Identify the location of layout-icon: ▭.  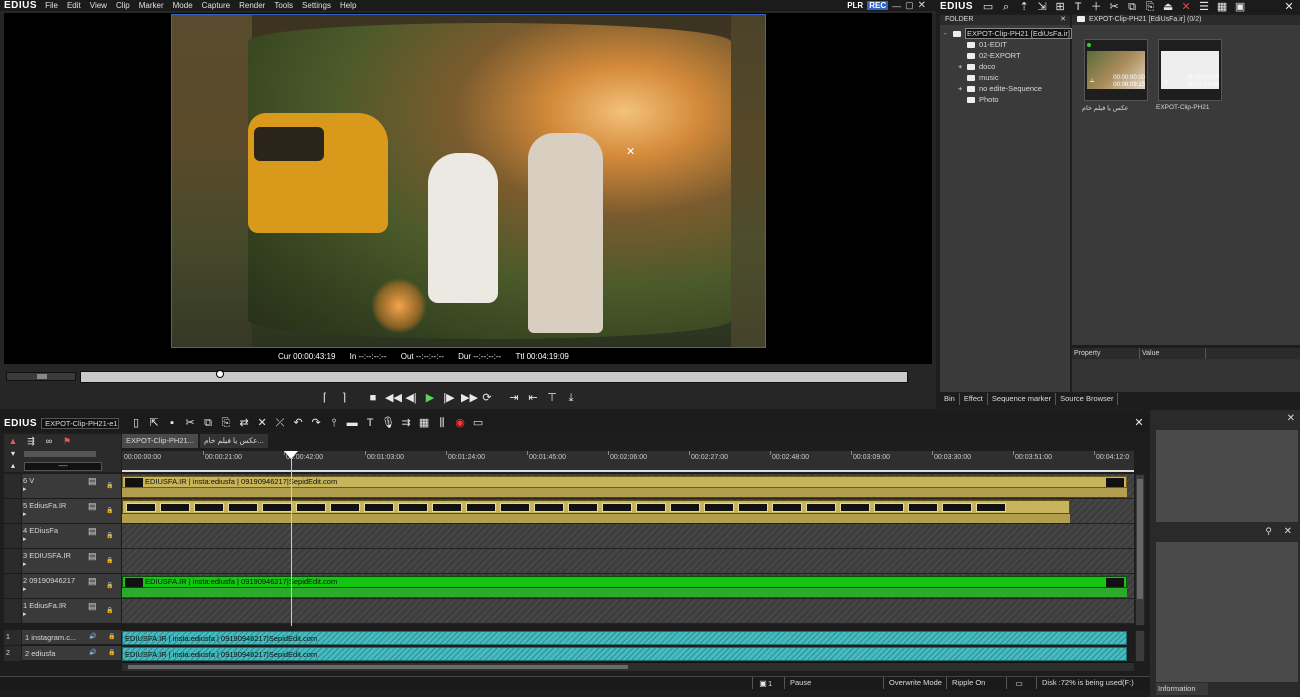
(478, 423).